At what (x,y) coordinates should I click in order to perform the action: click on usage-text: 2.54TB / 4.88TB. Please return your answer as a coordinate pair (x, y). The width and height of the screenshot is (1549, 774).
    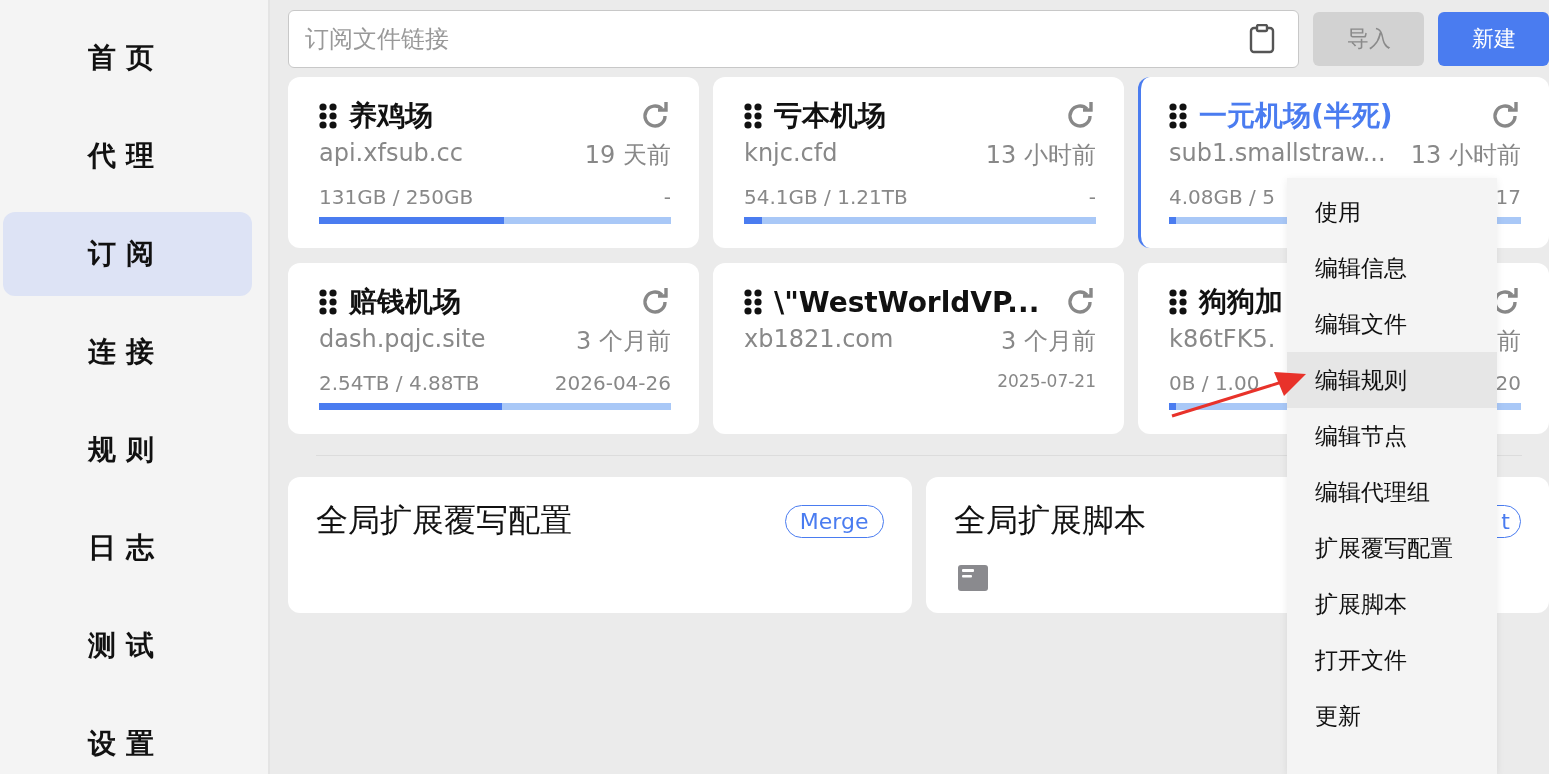
    Looking at the image, I should click on (399, 384).